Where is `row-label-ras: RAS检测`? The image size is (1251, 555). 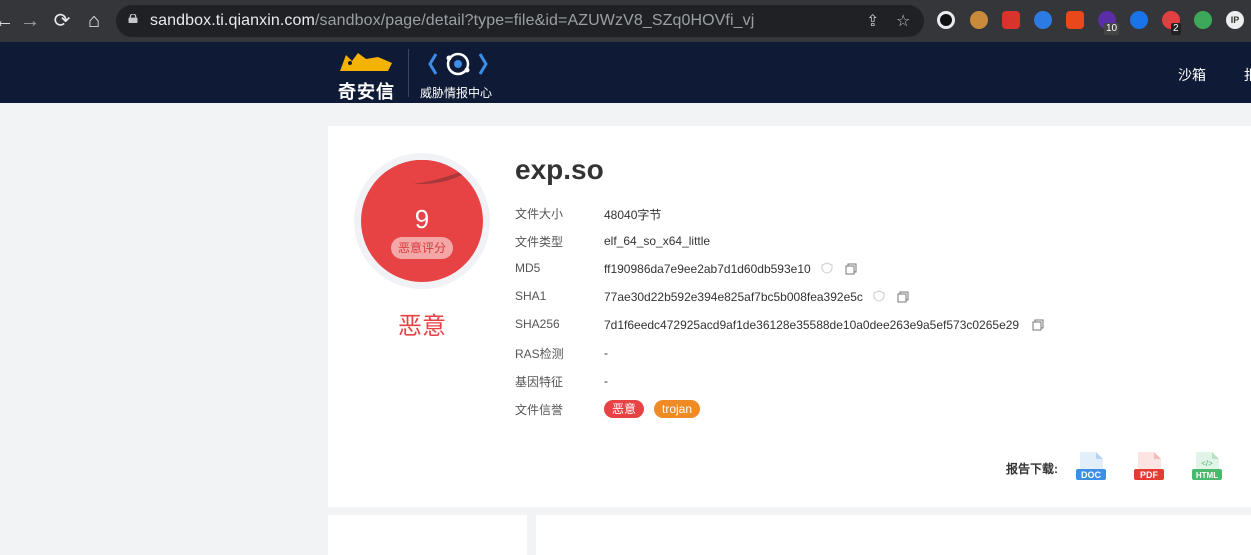 row-label-ras: RAS检测 is located at coordinates (539, 354).